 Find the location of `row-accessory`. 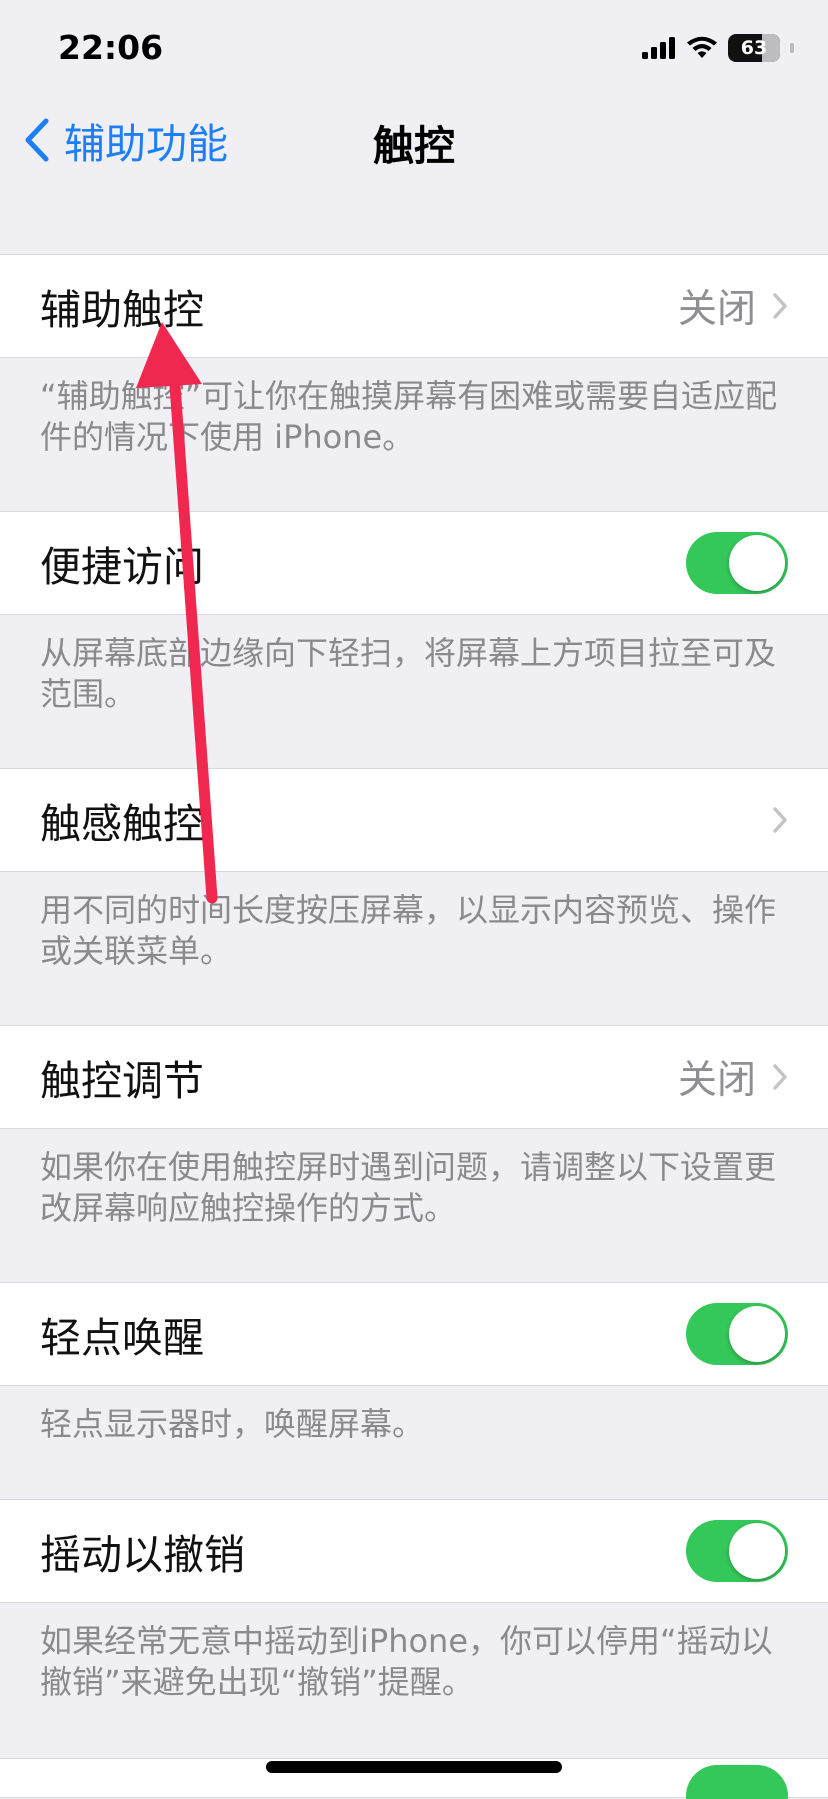

row-accessory is located at coordinates (780, 820).